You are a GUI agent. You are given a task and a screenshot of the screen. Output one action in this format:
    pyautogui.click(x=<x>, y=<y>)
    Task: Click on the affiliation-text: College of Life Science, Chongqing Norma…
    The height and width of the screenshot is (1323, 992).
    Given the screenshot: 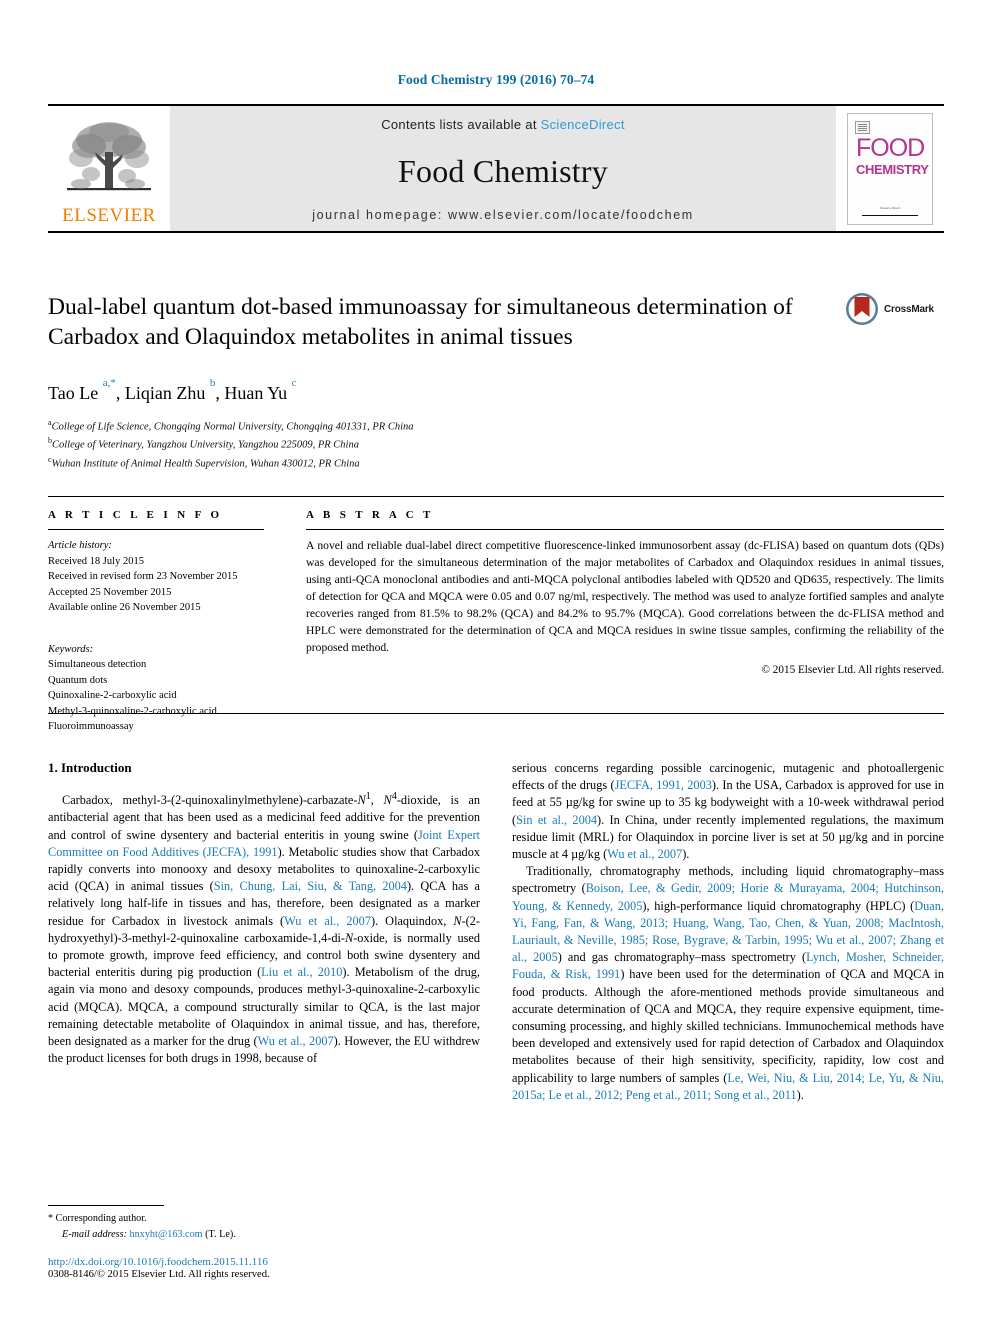 What is the action you would take?
    pyautogui.click(x=232, y=427)
    